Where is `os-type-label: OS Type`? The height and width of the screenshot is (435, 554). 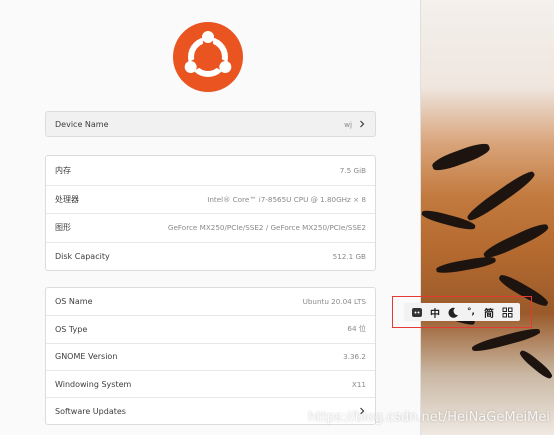 os-type-label: OS Type is located at coordinates (71, 329).